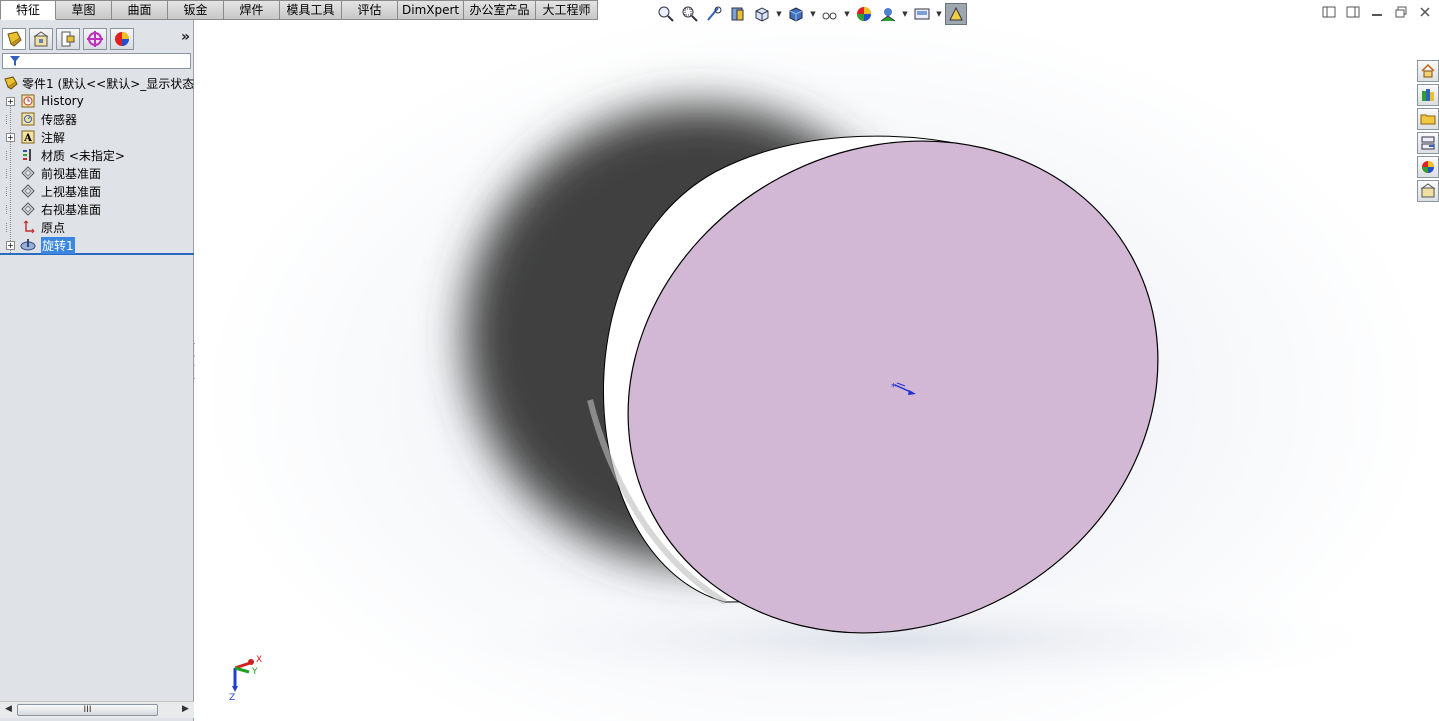 This screenshot has height=721, width=1439. Describe the element at coordinates (27, 155) in the screenshot. I see `material-icon` at that location.